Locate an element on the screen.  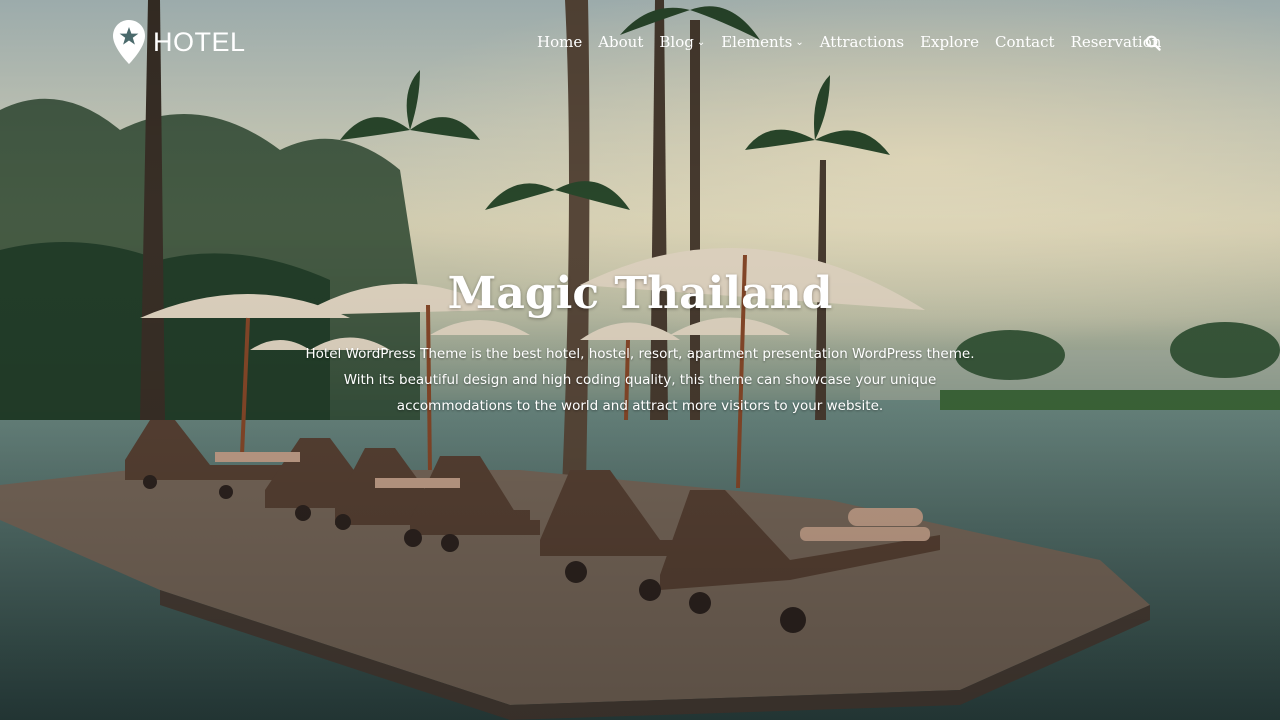
nav-item-attractions: Attractions is located at coordinates (862, 42).